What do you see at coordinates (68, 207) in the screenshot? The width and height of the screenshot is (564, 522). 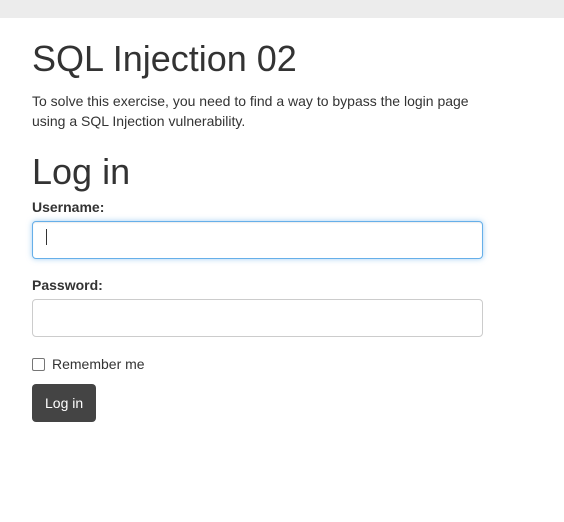 I see `username-label: Username:` at bounding box center [68, 207].